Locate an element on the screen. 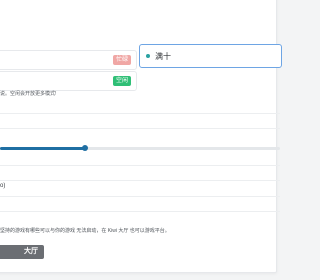 Image resolution: width=320 pixels, height=280 pixels. hint-text: 说。空闲会开放更多模式! is located at coordinates (28, 94).